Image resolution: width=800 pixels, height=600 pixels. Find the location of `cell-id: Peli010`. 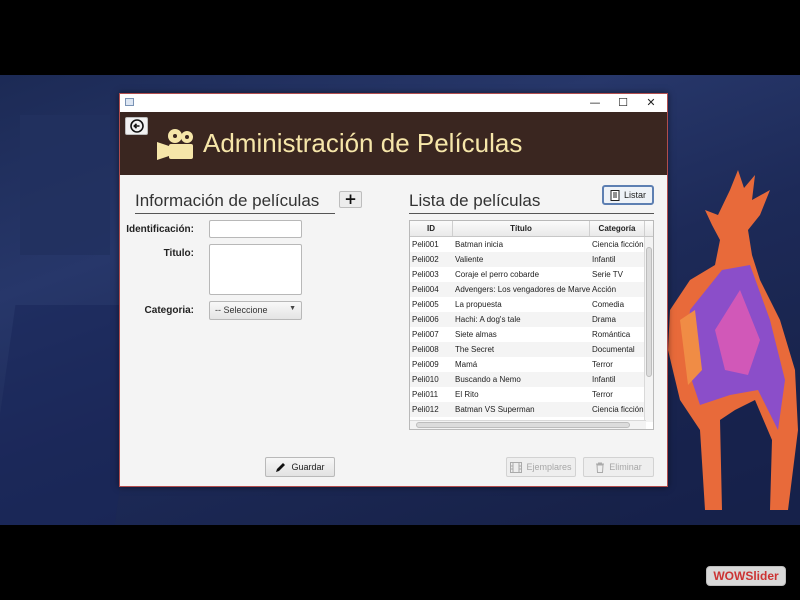

cell-id: Peli010 is located at coordinates (425, 379).